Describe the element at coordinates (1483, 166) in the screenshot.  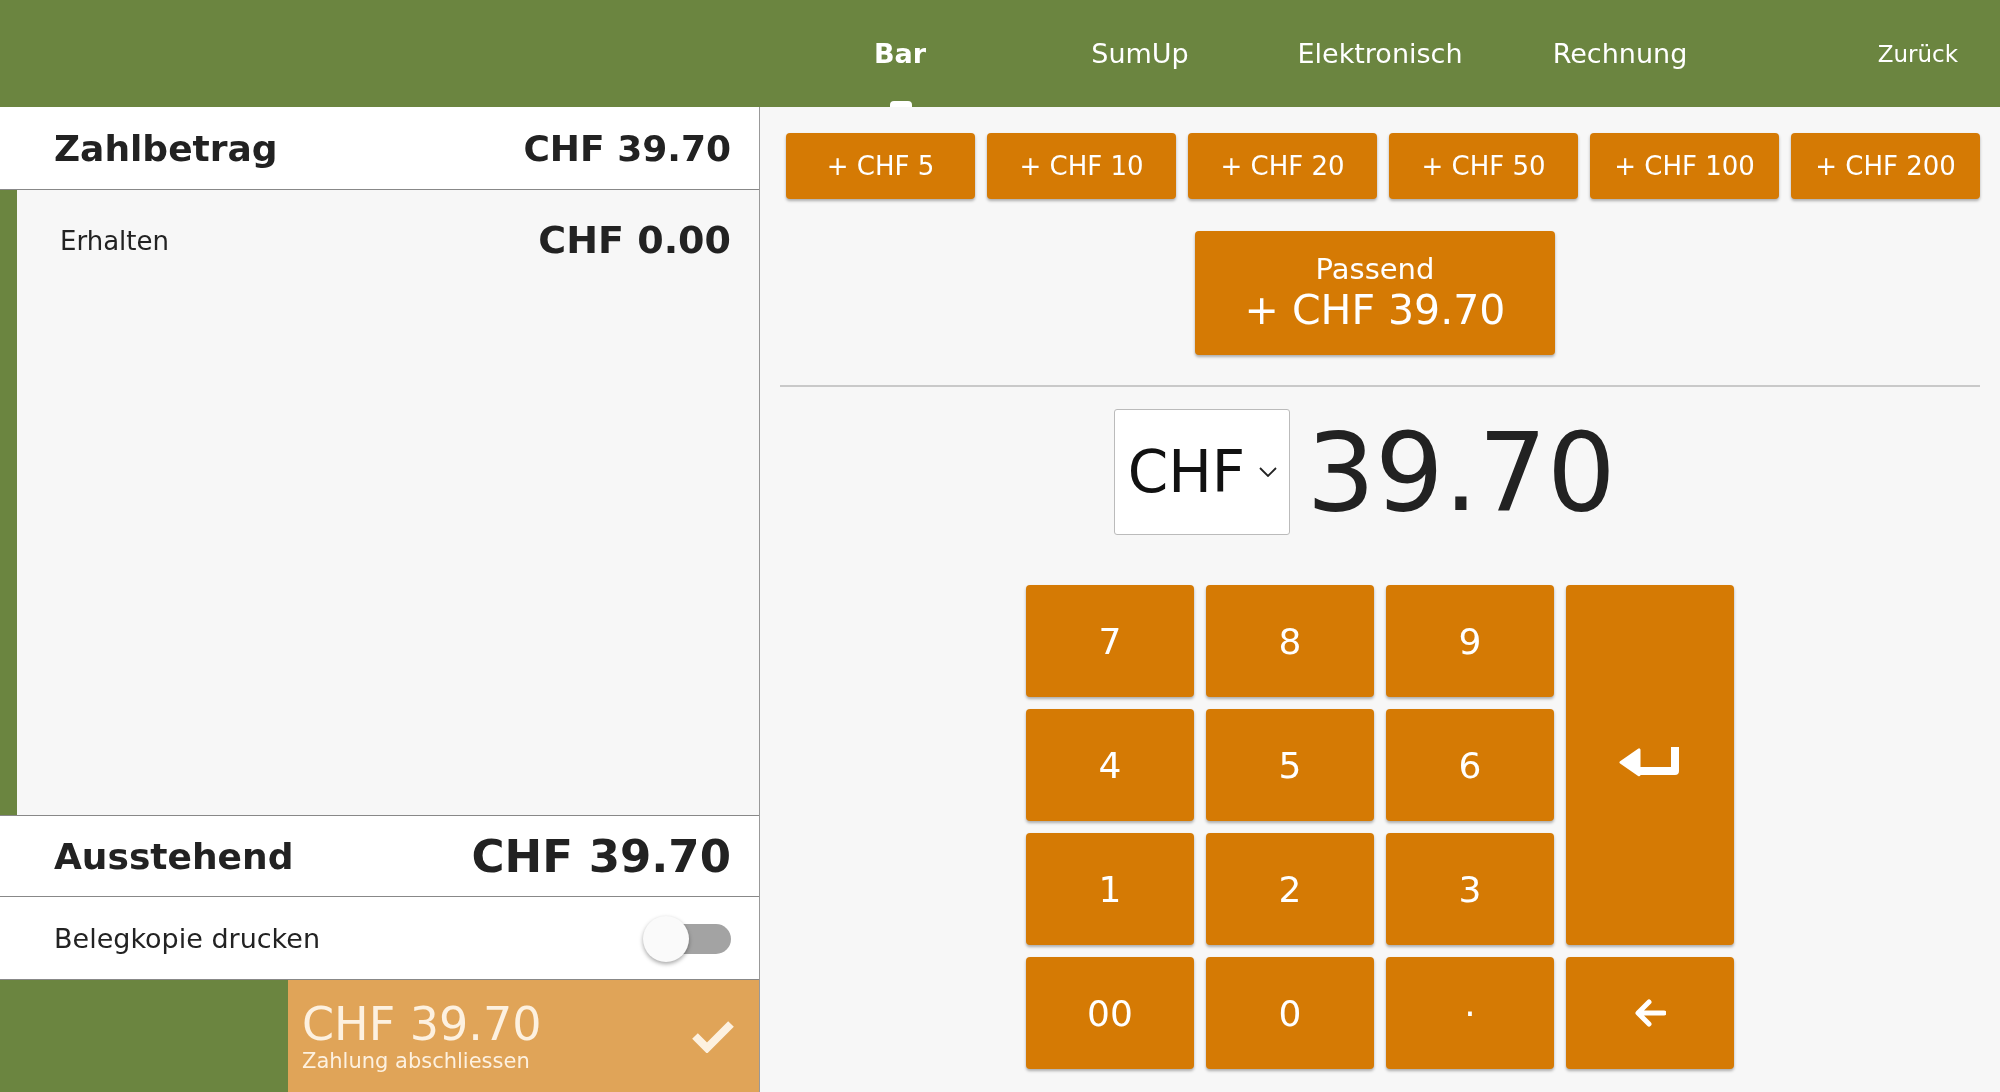
I see `quick-amount-button: + CHF 50` at that location.